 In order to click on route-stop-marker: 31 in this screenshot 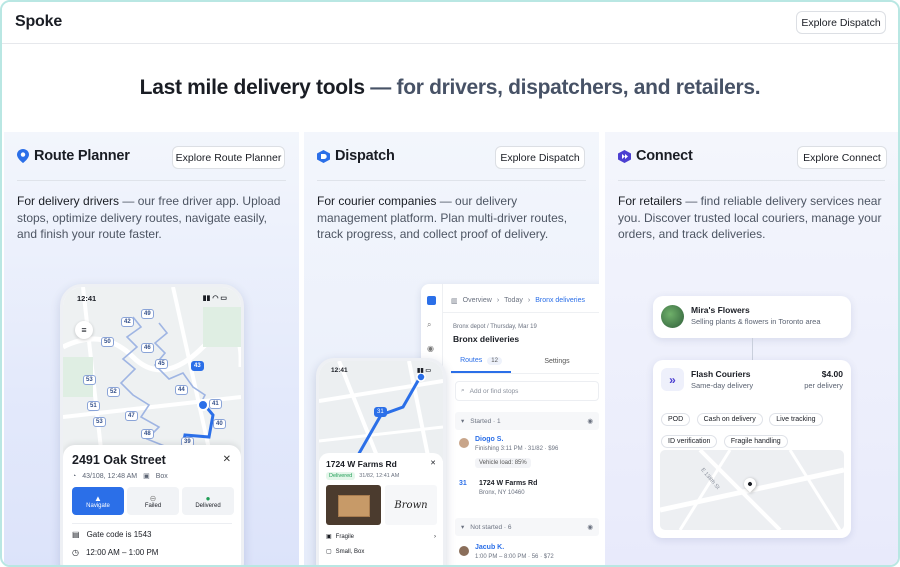, I will do `click(380, 412)`.